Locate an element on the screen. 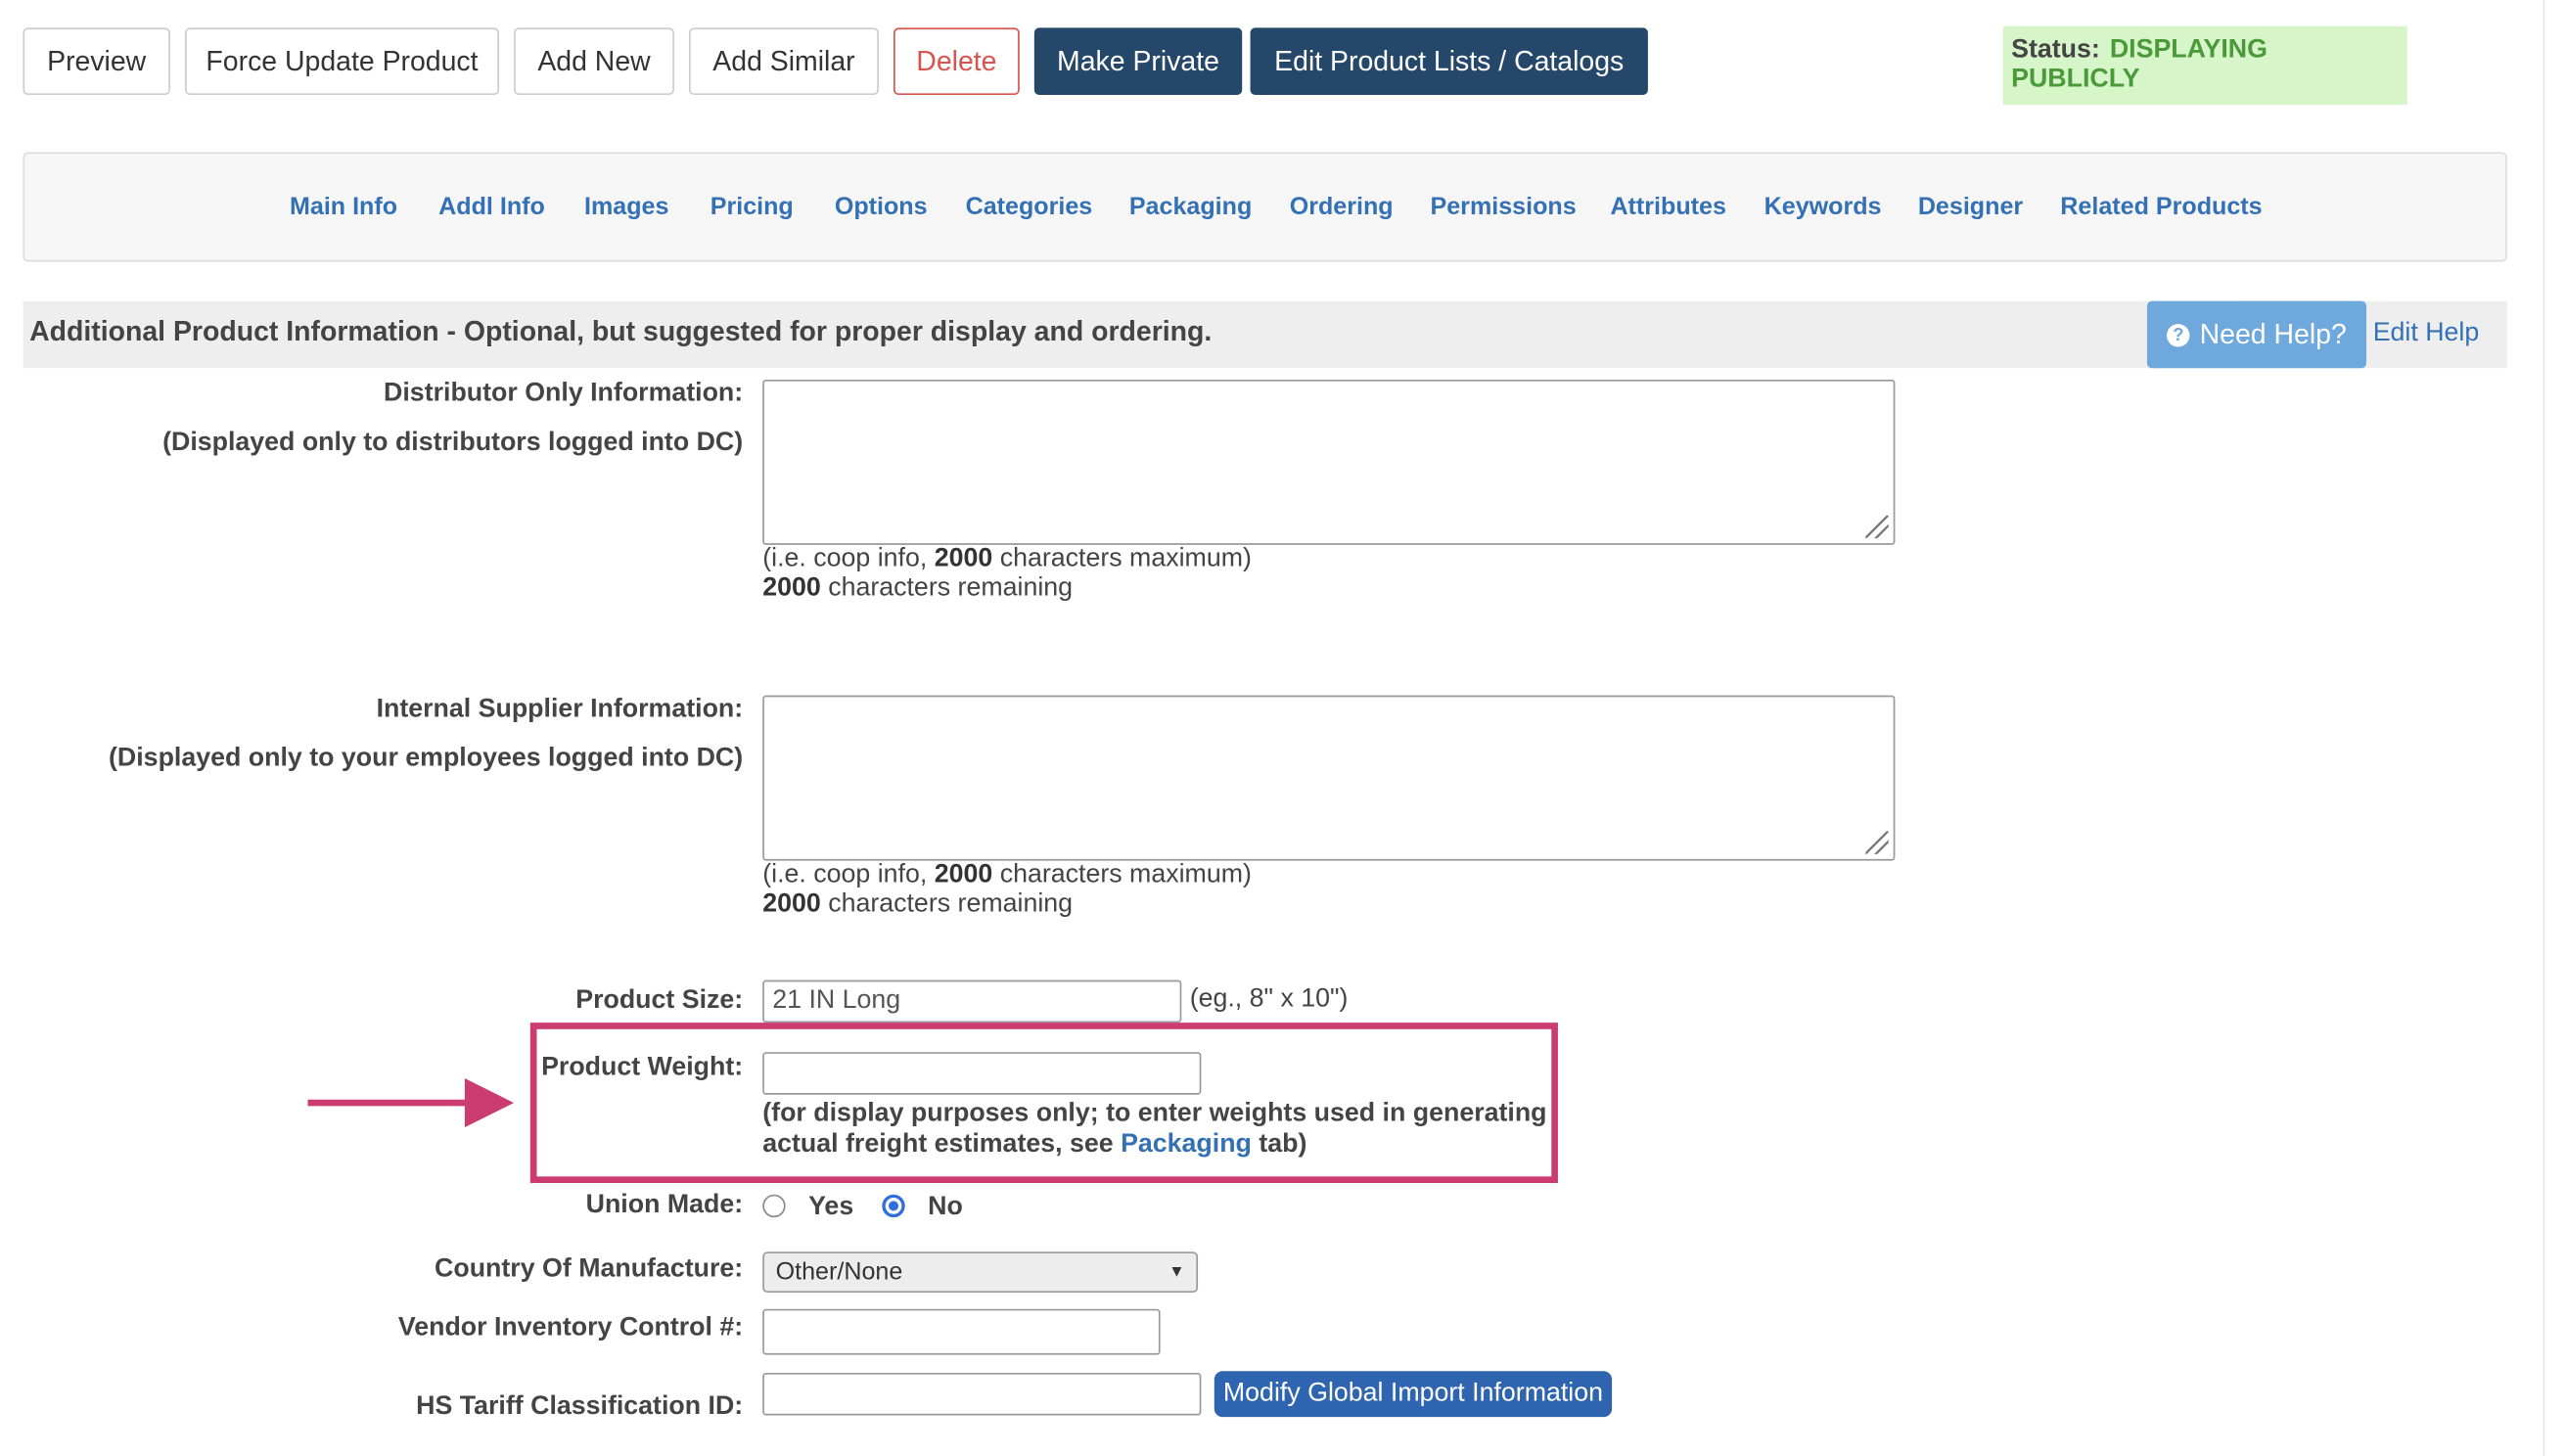  distributor-info-remaining: 2000 characters remaining is located at coordinates (917, 589).